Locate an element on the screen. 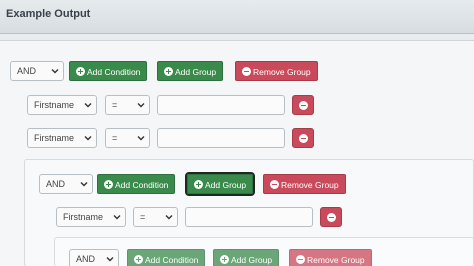 The width and height of the screenshot is (474, 266). nested-remove-group-button: Remove Group is located at coordinates (304, 184).